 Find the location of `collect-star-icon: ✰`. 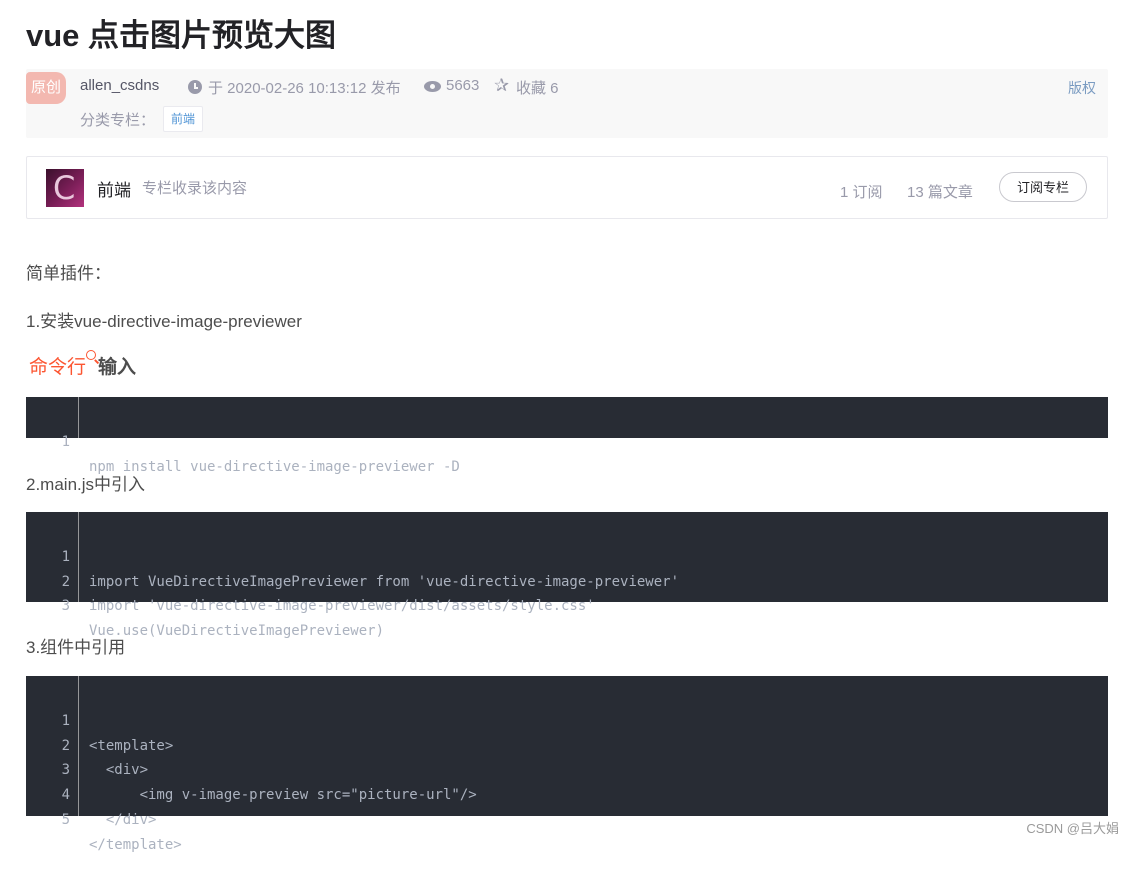

collect-star-icon: ✰ is located at coordinates (501, 85).